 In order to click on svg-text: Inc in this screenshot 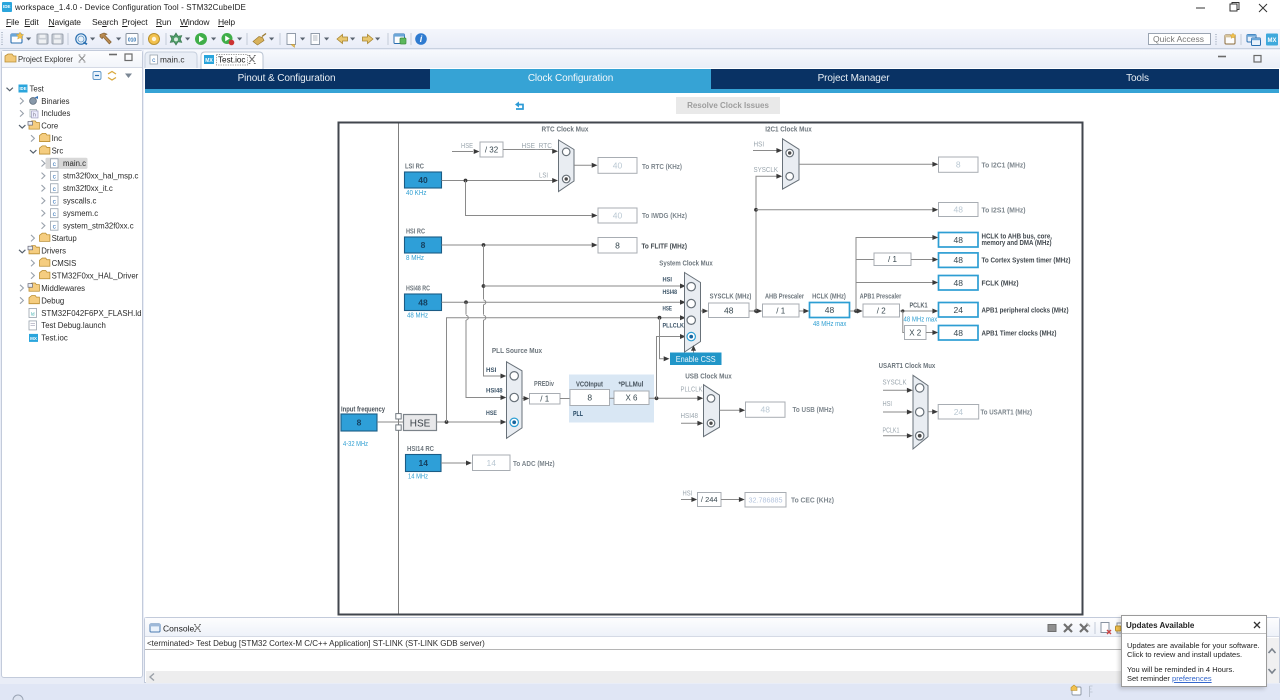, I will do `click(57, 138)`.